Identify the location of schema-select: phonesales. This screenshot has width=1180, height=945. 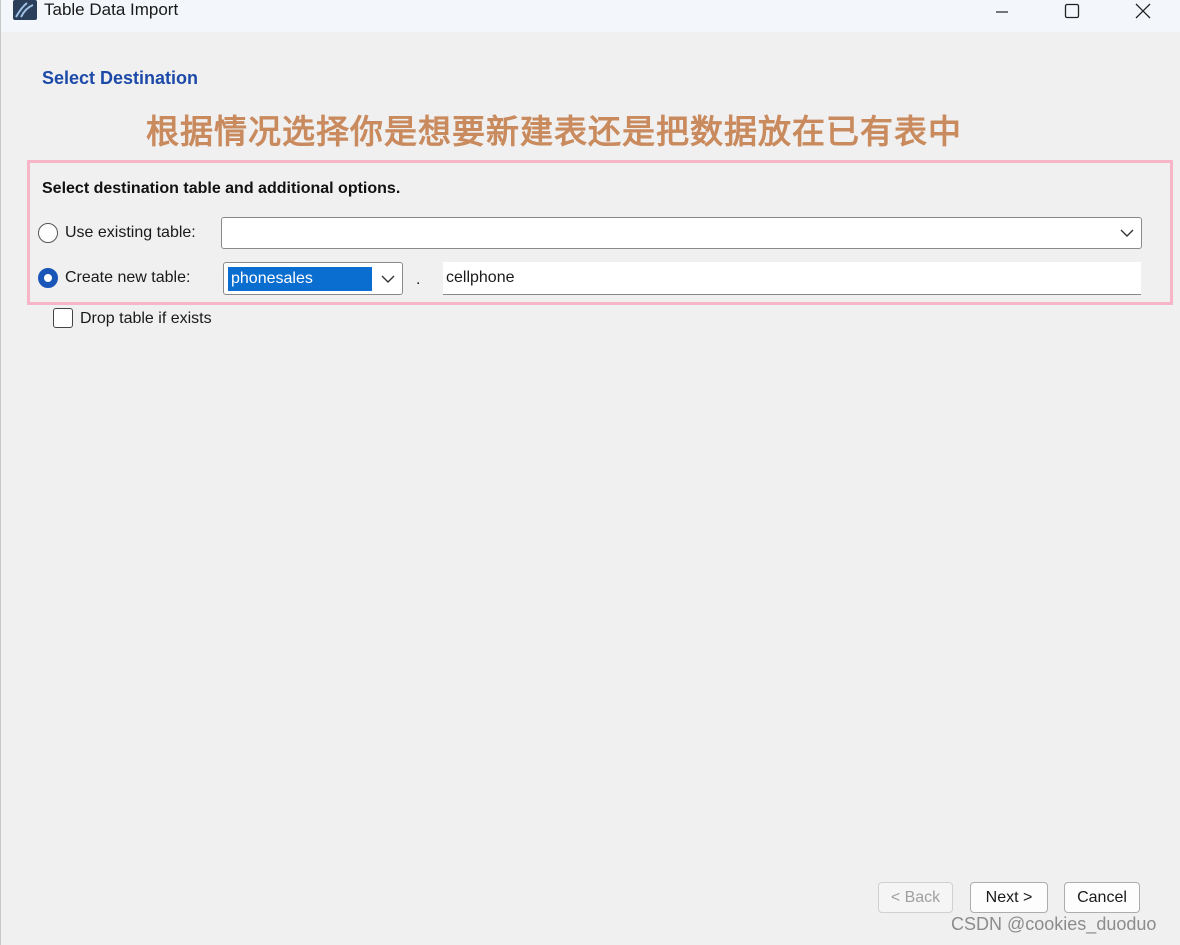
(313, 278).